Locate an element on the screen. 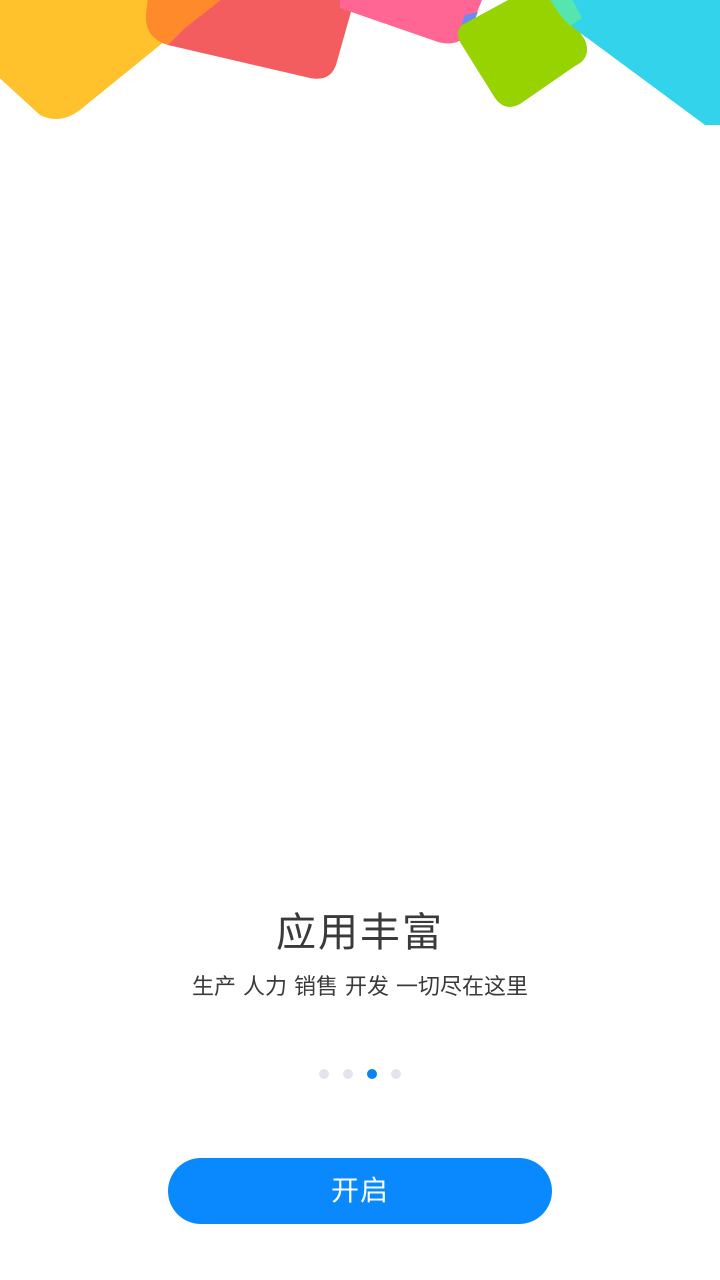  page-subtitle: 生产 人力 销售 开发 一切尽在这里 is located at coordinates (360, 987).